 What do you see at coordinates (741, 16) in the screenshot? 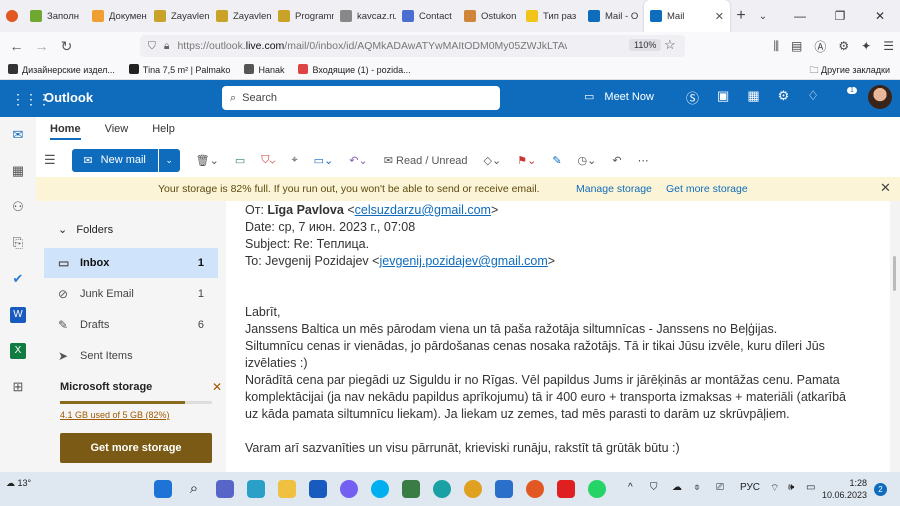
I see `new-tab-button: +` at bounding box center [741, 16].